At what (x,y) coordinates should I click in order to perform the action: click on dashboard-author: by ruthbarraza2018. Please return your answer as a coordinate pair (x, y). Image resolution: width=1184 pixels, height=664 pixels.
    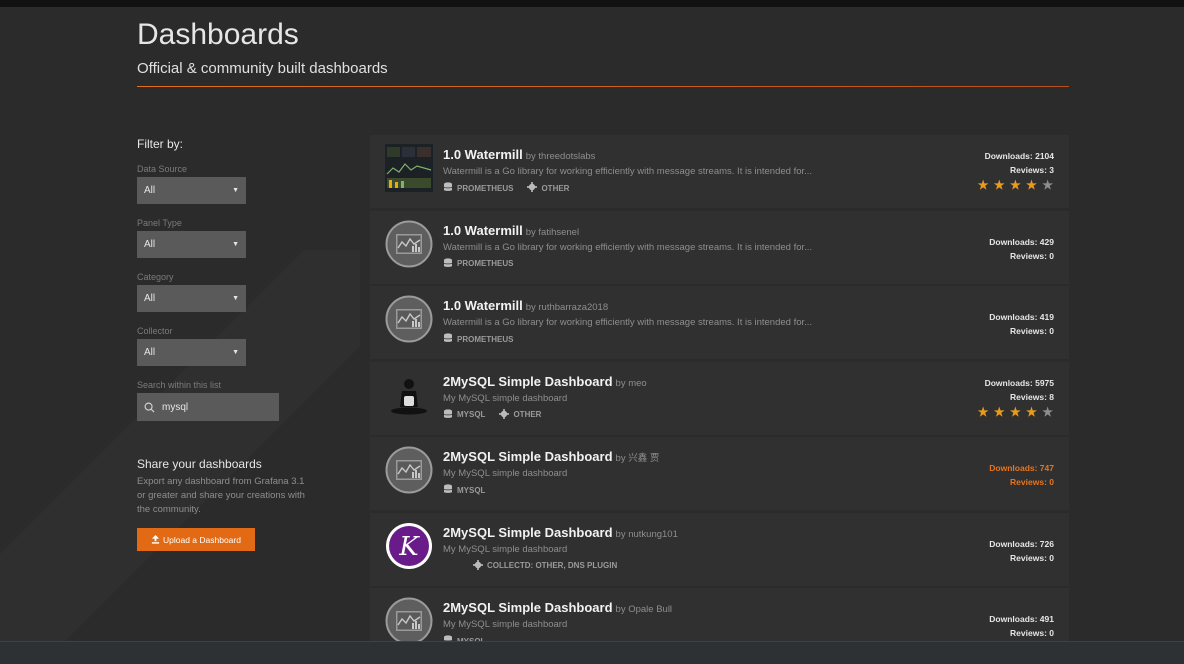
    Looking at the image, I should click on (567, 307).